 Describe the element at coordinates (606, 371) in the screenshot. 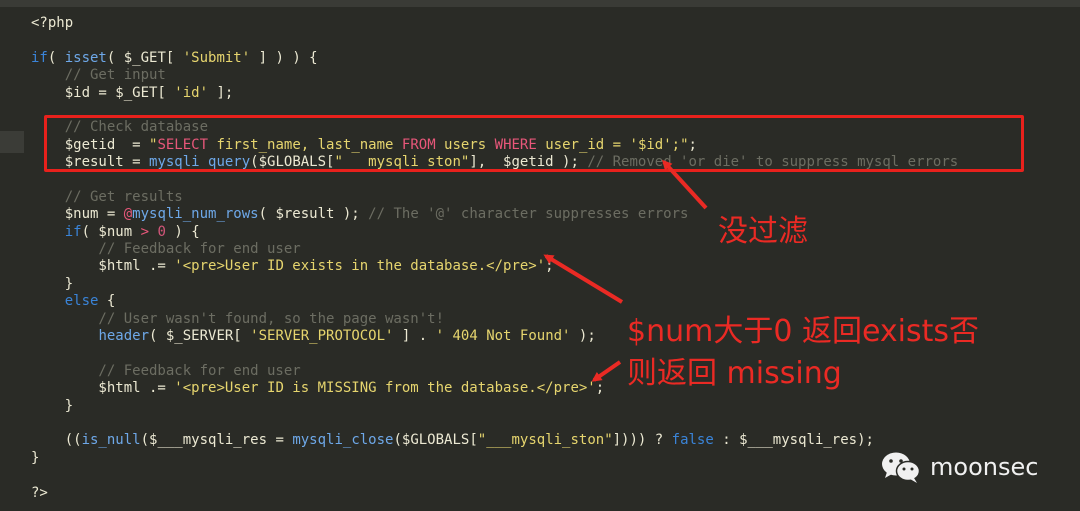

I see `arrow-to-missing` at that location.